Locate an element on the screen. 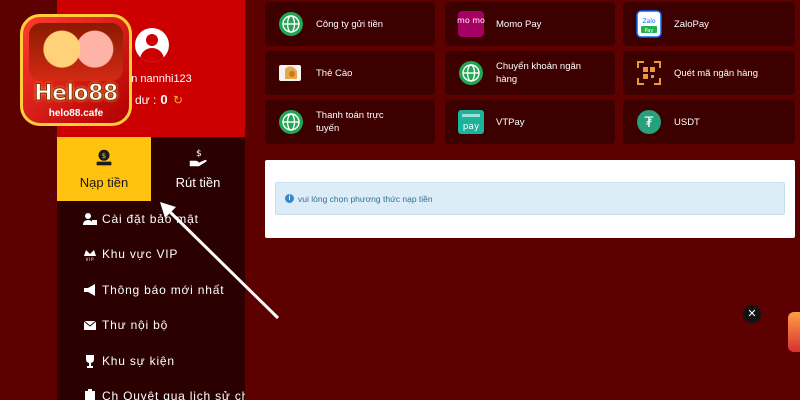 The image size is (800, 400). clipboard-icon is located at coordinates (90, 394).